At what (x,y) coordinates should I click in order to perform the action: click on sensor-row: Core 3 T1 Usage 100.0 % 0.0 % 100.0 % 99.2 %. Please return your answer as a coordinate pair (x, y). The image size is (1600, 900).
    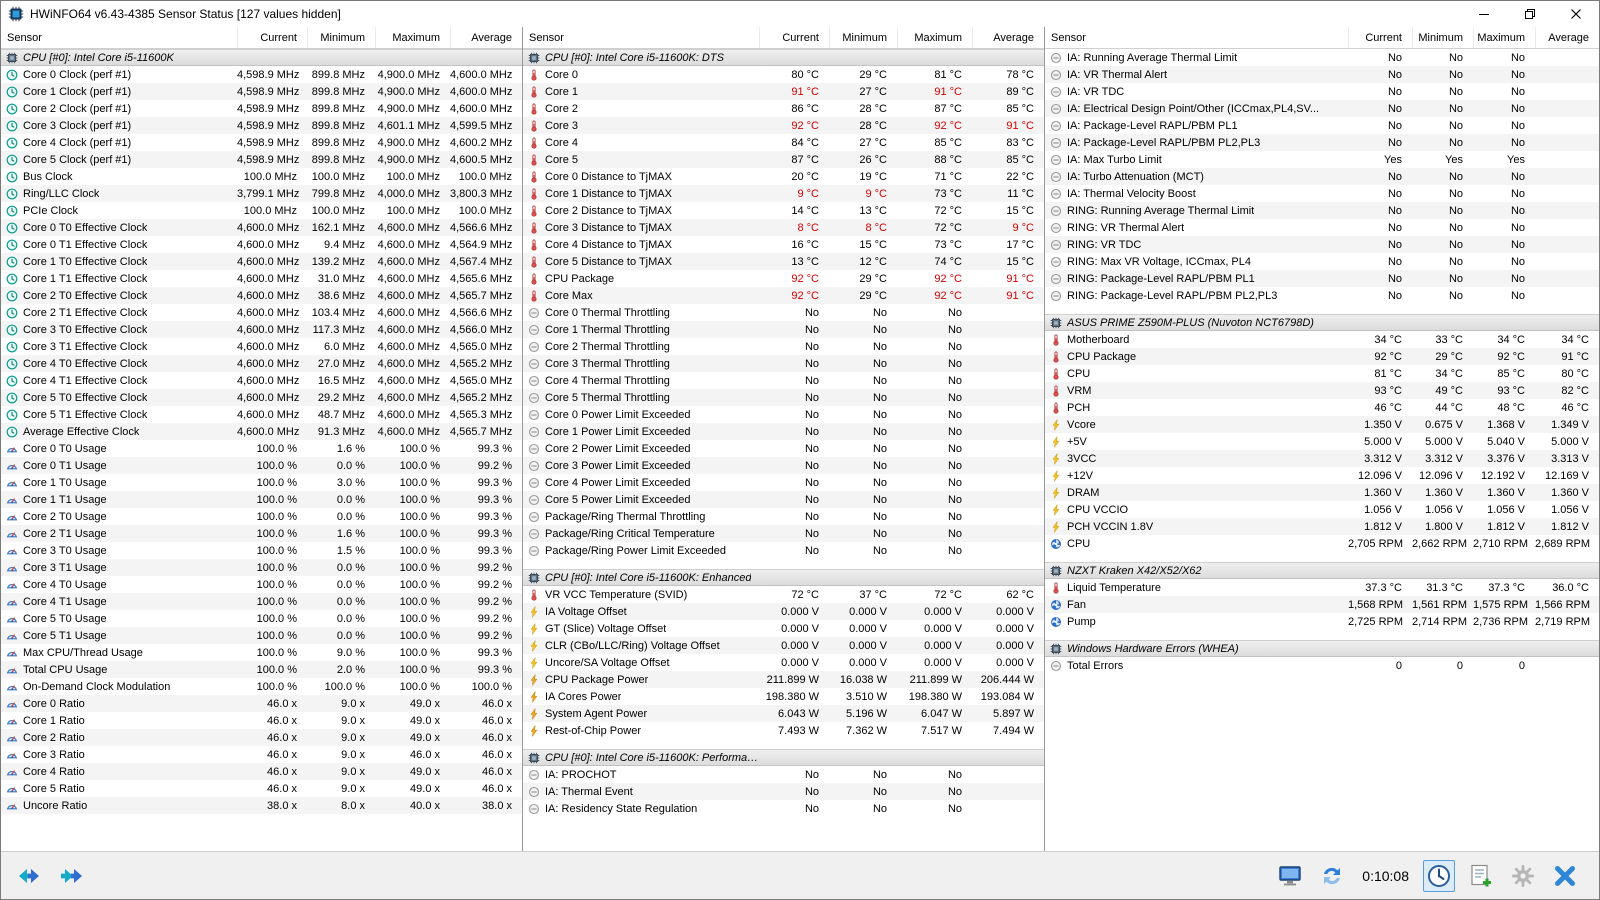
    Looking at the image, I should click on (261, 567).